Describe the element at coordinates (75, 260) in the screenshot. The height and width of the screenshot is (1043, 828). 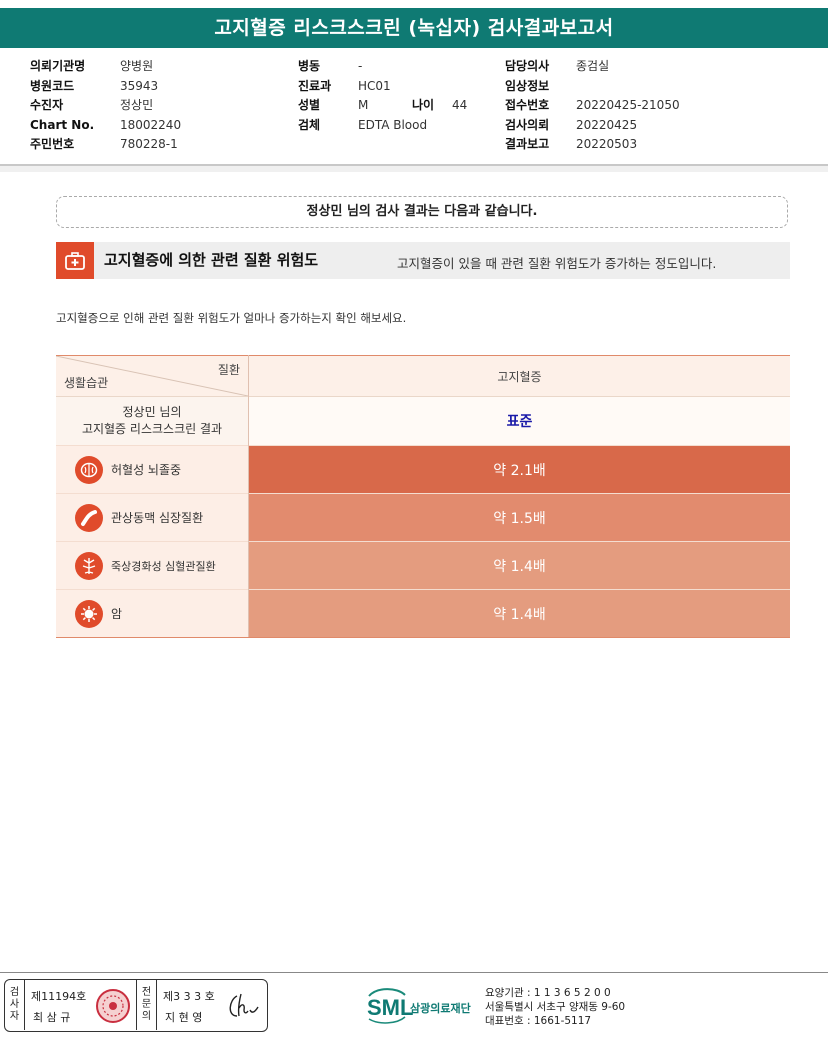
I see `first-aid-kit-icon` at that location.